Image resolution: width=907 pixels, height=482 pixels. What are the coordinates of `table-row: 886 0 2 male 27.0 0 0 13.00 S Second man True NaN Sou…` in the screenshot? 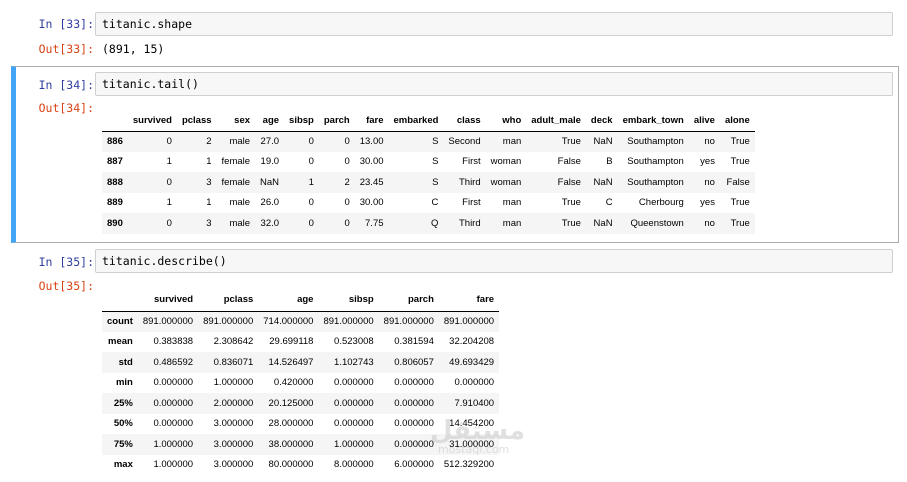 It's located at (428, 141).